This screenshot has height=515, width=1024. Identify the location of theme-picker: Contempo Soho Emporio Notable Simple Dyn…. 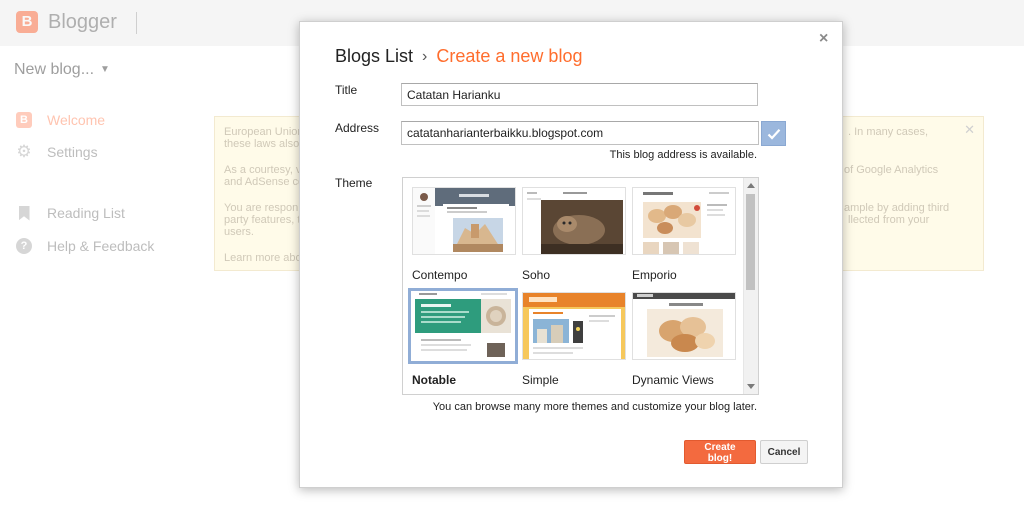
(580, 286).